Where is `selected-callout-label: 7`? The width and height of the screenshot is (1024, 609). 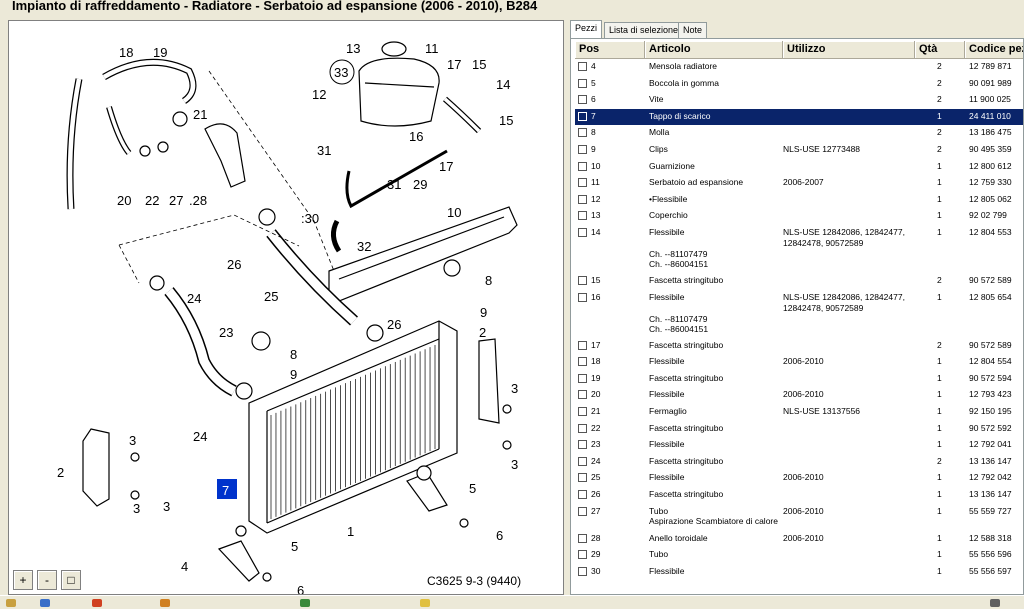 selected-callout-label: 7 is located at coordinates (225, 490).